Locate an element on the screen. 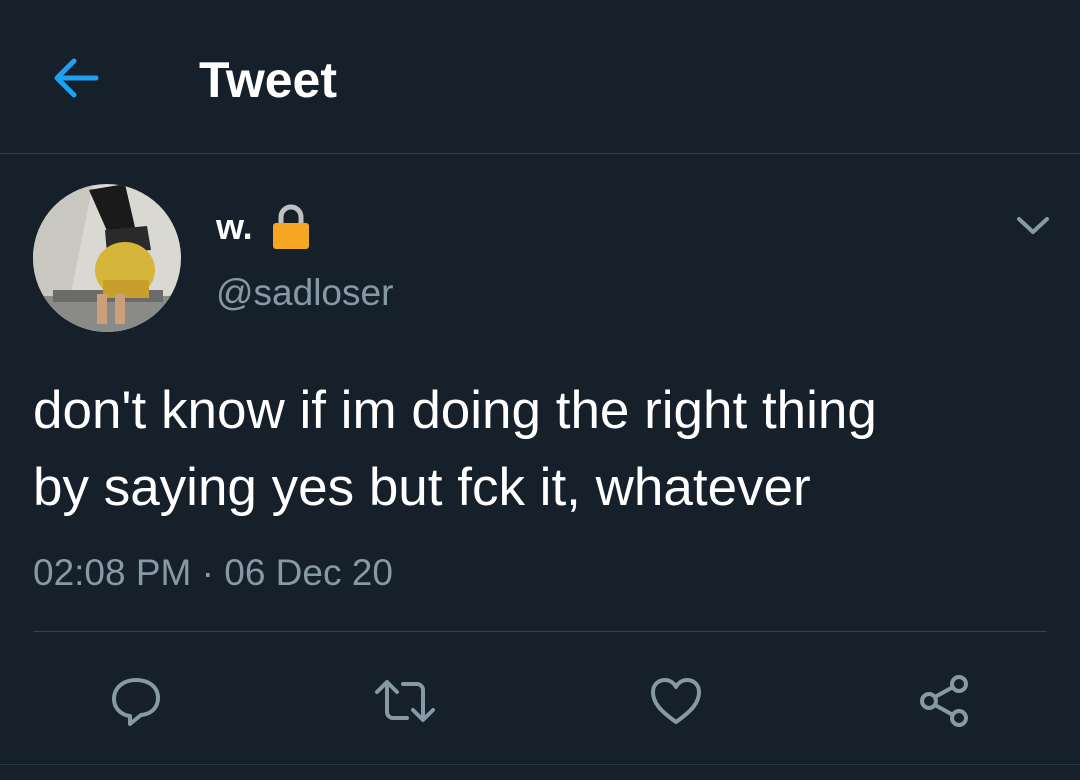 Image resolution: width=1080 pixels, height=780 pixels. avatar-image is located at coordinates (107, 258).